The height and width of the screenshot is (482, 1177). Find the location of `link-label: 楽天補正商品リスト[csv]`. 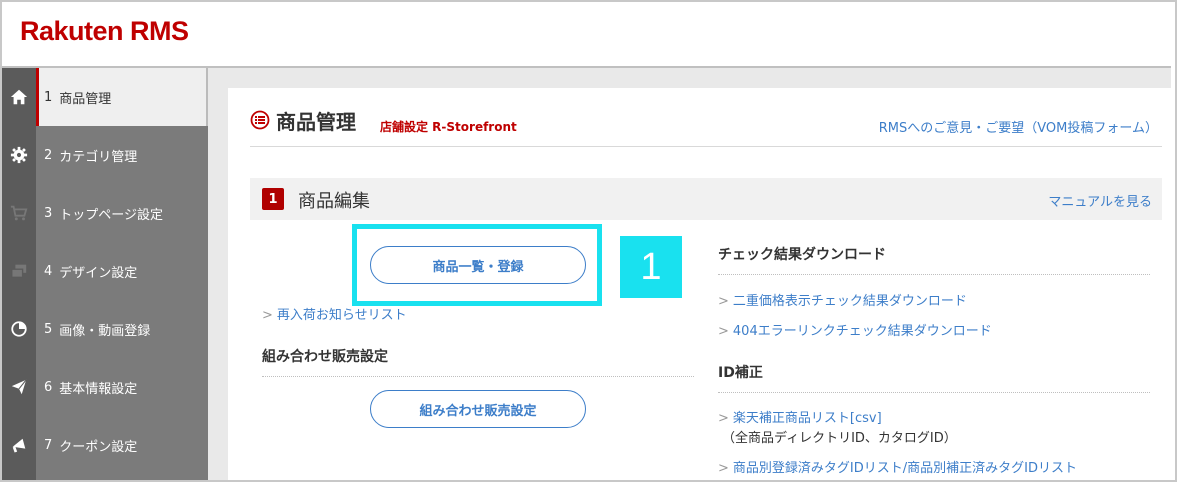

link-label: 楽天補正商品リスト[csv] is located at coordinates (807, 418).